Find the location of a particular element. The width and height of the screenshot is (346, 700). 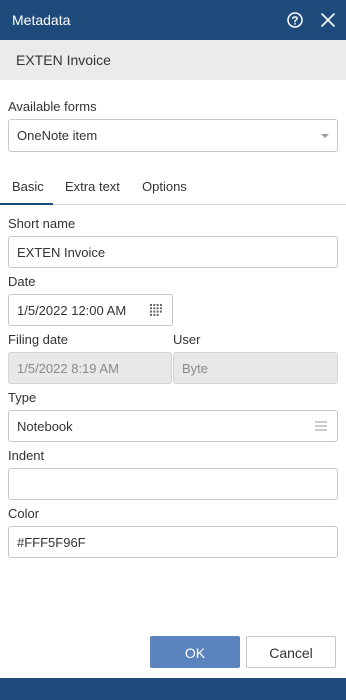

date-value: 1/5/2022 12:00 AM is located at coordinates (72, 310).